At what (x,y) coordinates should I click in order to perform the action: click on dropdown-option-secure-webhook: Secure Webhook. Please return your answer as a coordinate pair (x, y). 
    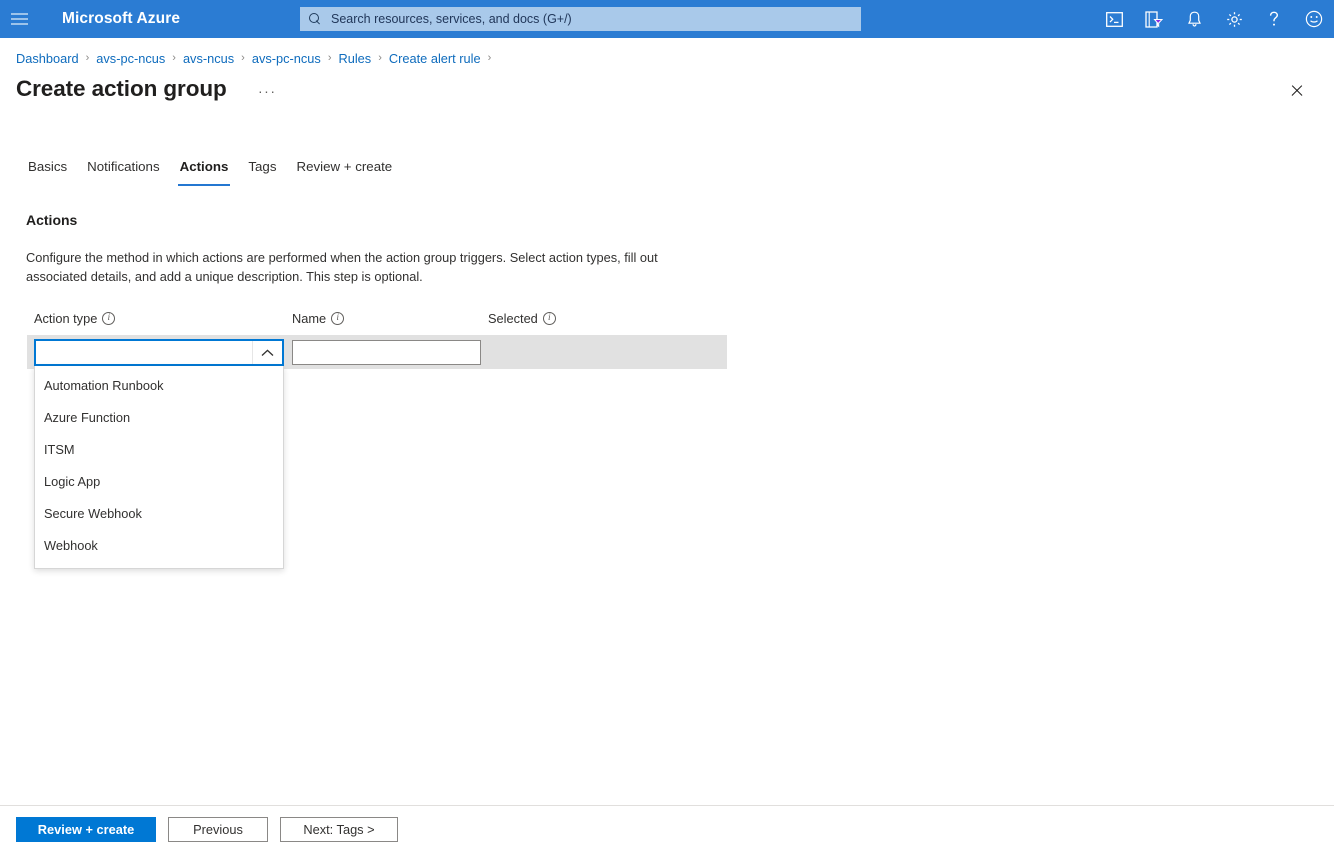
    Looking at the image, I should click on (159, 514).